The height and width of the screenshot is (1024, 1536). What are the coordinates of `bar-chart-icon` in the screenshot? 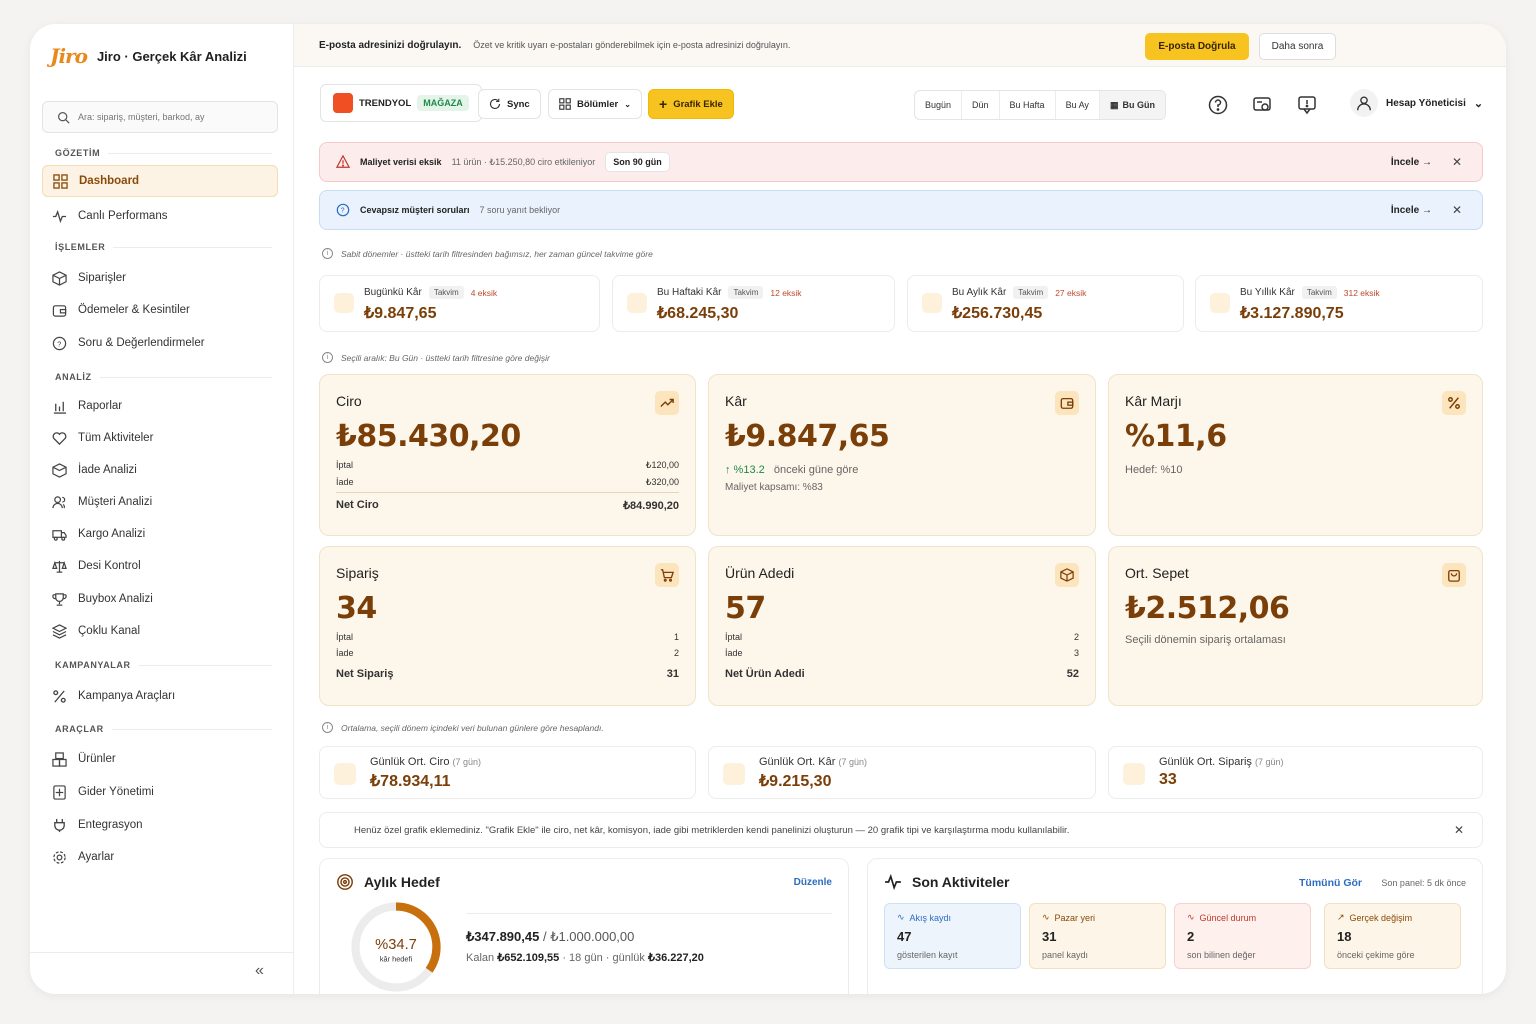 It's located at (60, 407).